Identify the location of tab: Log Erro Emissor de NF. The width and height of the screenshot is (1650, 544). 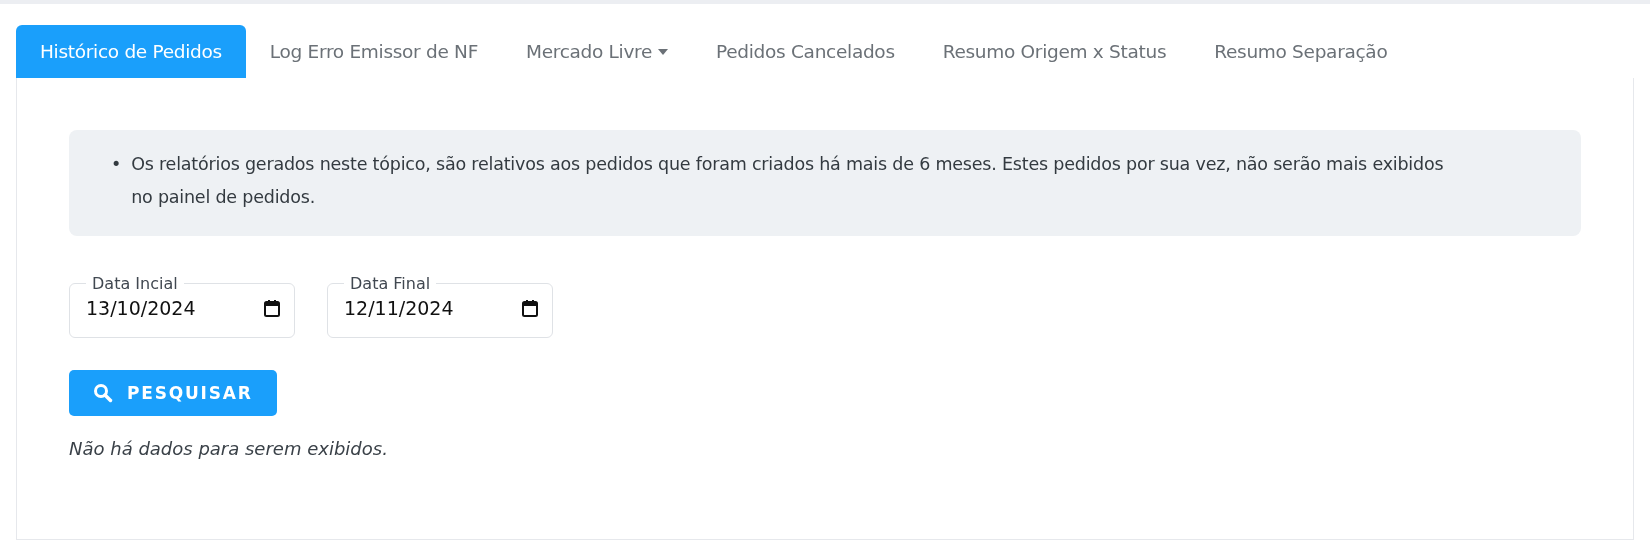
(373, 51).